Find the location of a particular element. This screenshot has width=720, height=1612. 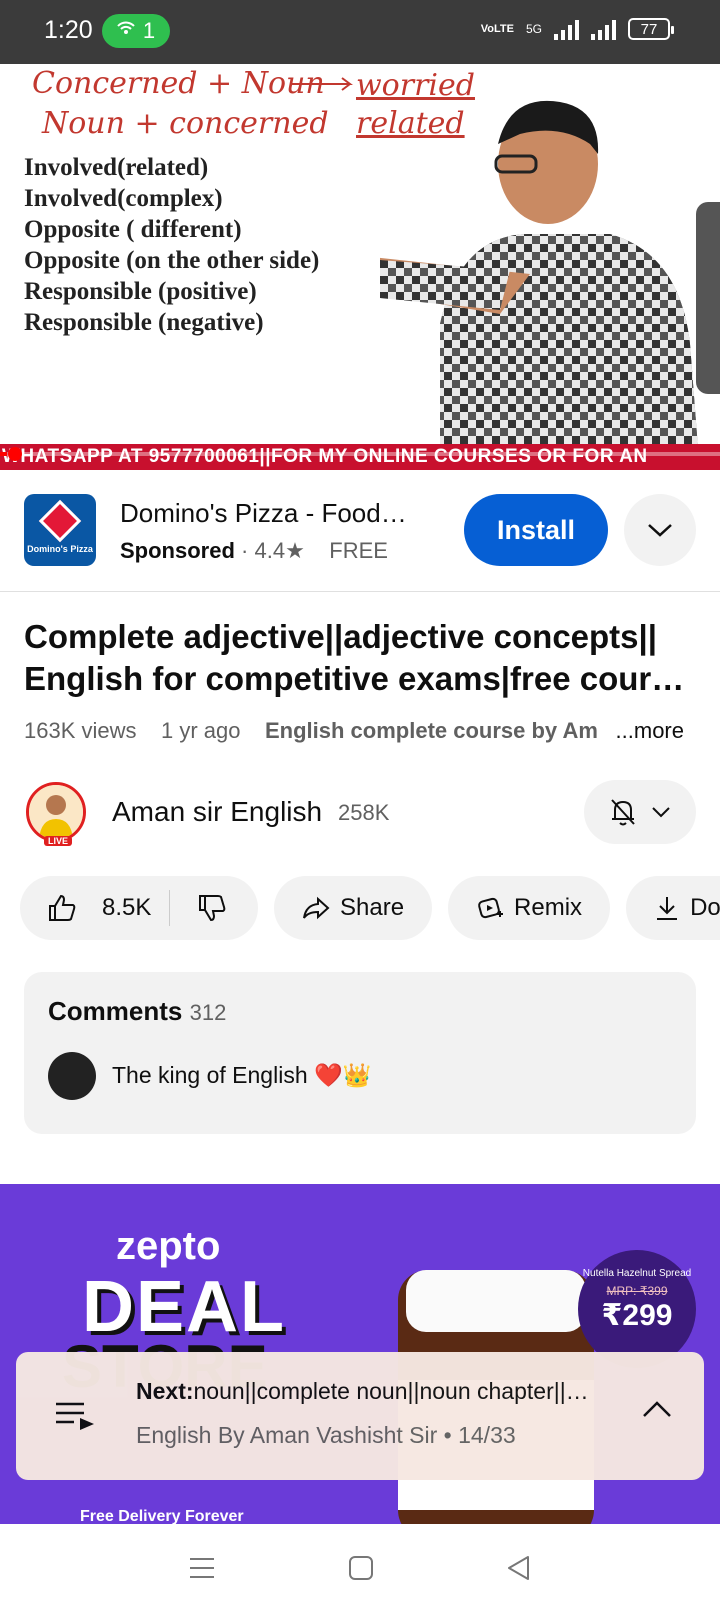

like-dislike-group: 8.5K is located at coordinates (139, 908).